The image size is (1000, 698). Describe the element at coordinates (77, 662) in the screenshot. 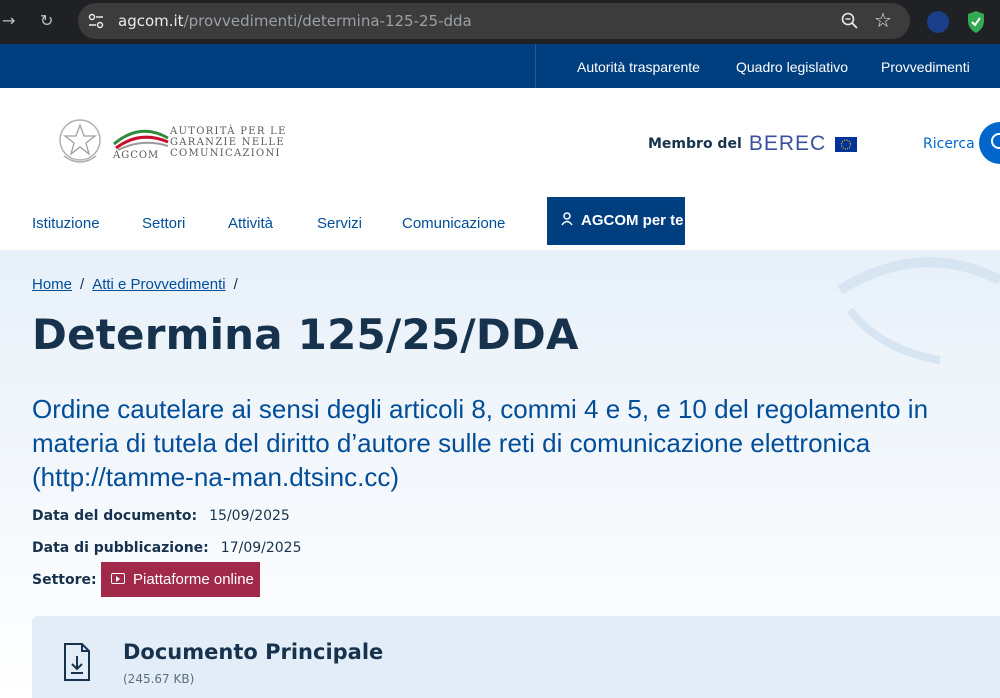

I see `document-download-icon` at that location.